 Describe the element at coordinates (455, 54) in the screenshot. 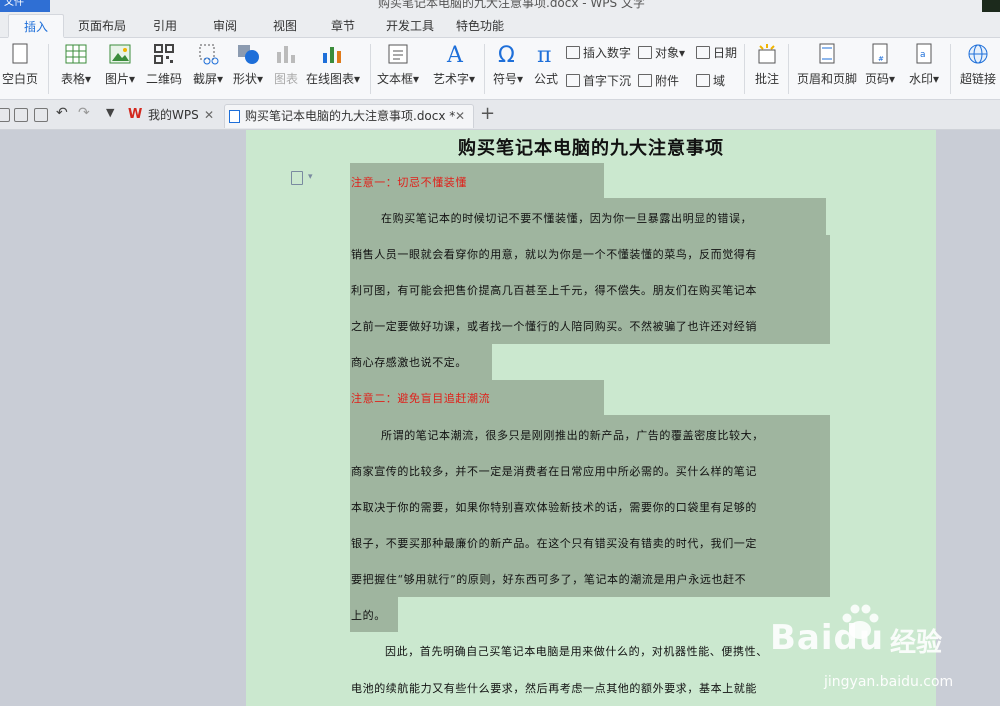

I see `svg-text: A` at that location.